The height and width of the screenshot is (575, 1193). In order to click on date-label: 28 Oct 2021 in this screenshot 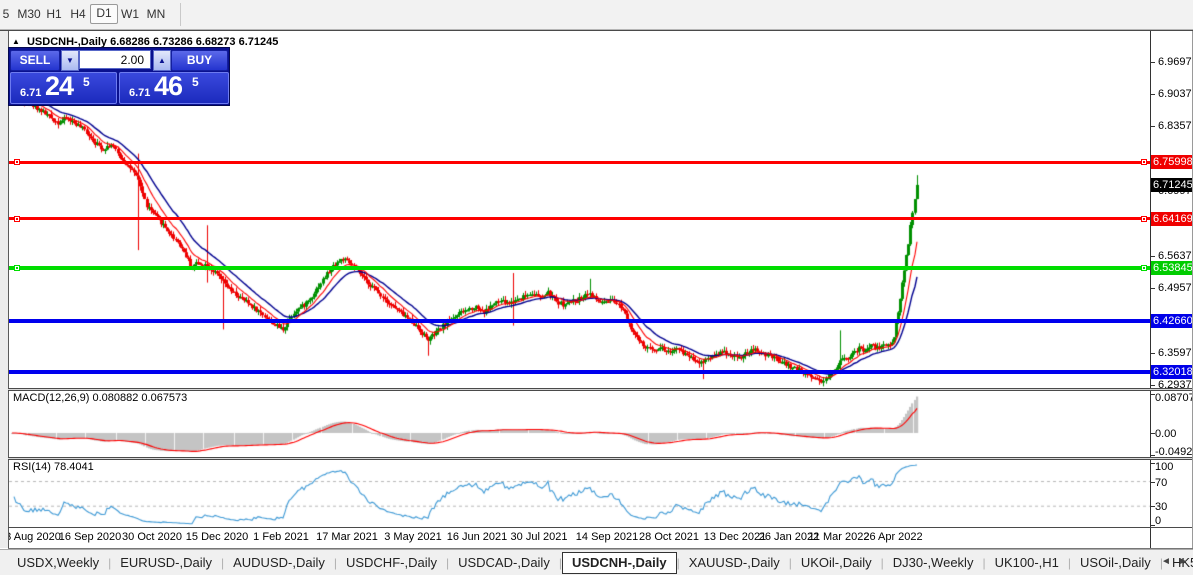, I will do `click(669, 537)`.